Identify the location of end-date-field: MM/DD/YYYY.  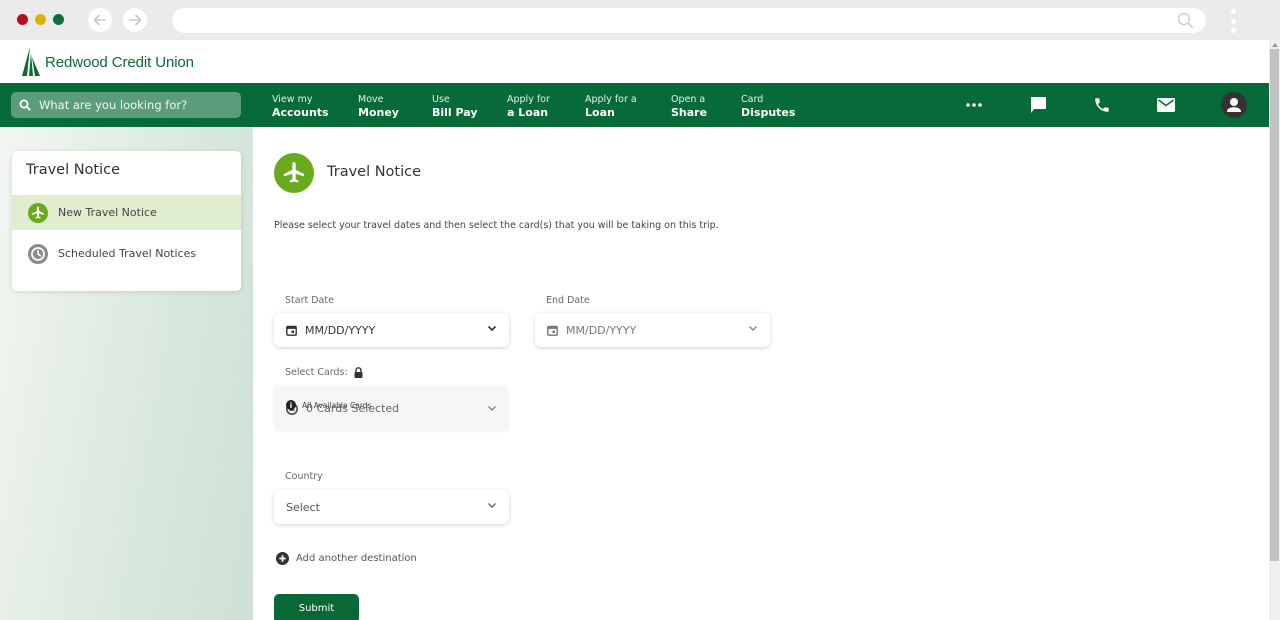
(652, 330).